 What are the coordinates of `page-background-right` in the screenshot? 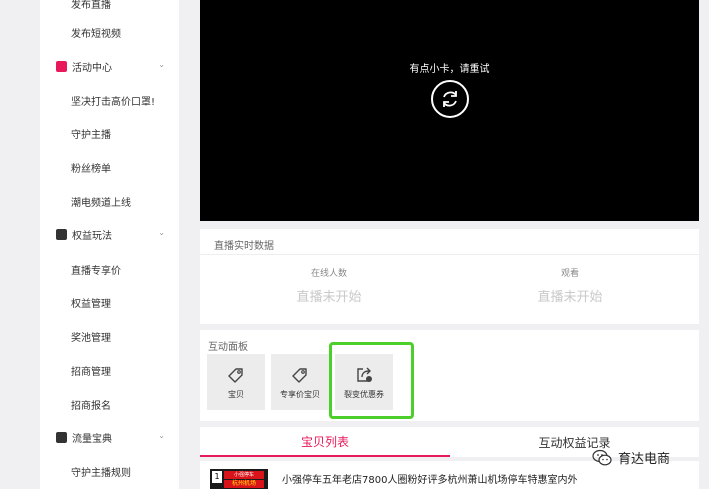 It's located at (704, 244).